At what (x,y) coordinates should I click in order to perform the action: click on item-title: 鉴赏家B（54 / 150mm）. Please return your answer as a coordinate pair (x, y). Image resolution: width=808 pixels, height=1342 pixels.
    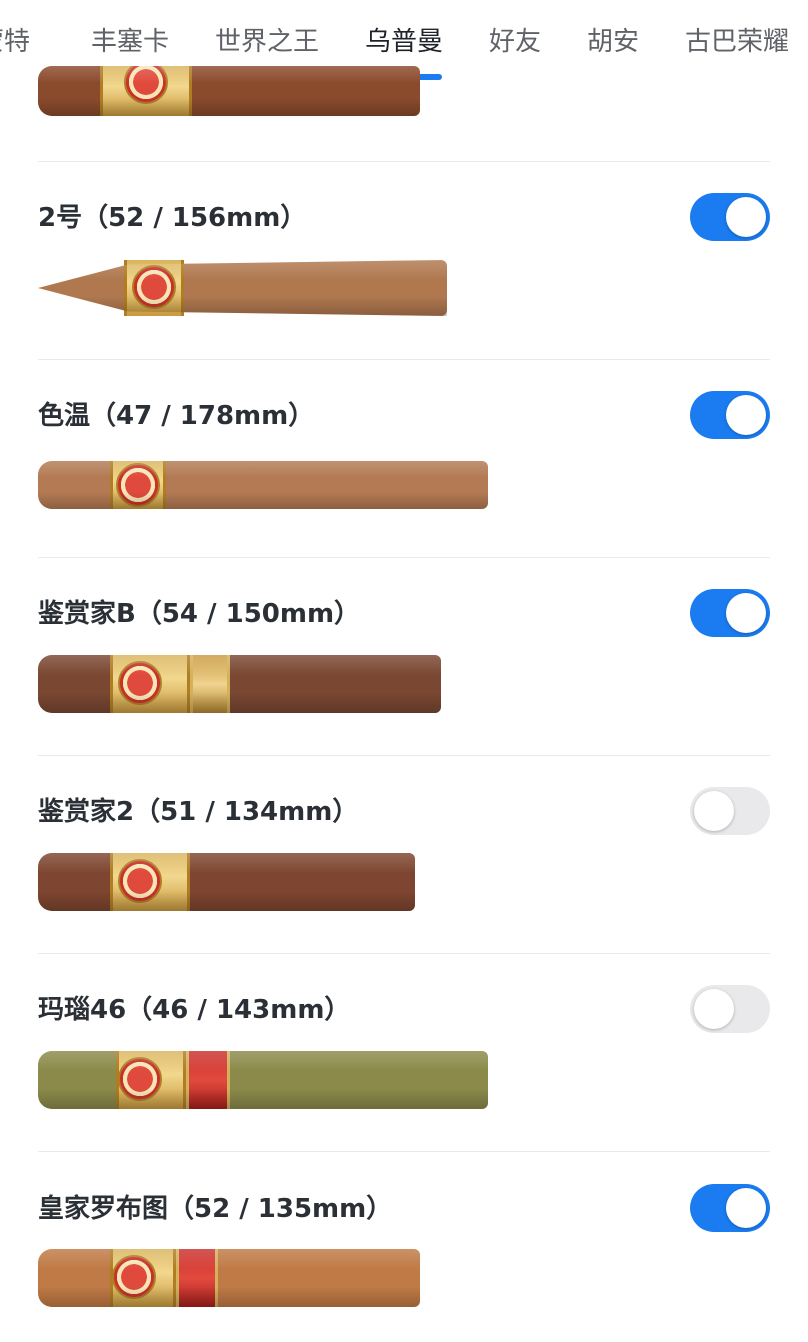
    Looking at the image, I should click on (199, 614).